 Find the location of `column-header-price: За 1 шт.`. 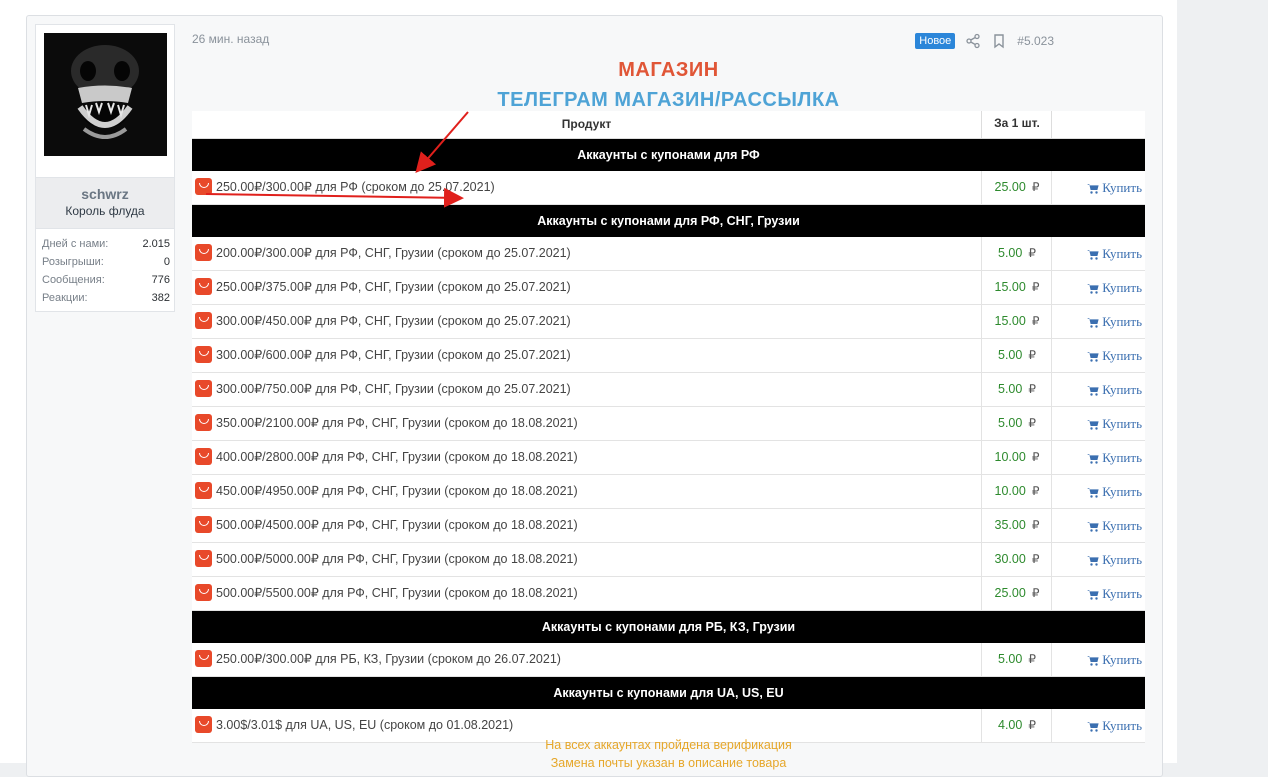

column-header-price: За 1 шт. is located at coordinates (1016, 124).